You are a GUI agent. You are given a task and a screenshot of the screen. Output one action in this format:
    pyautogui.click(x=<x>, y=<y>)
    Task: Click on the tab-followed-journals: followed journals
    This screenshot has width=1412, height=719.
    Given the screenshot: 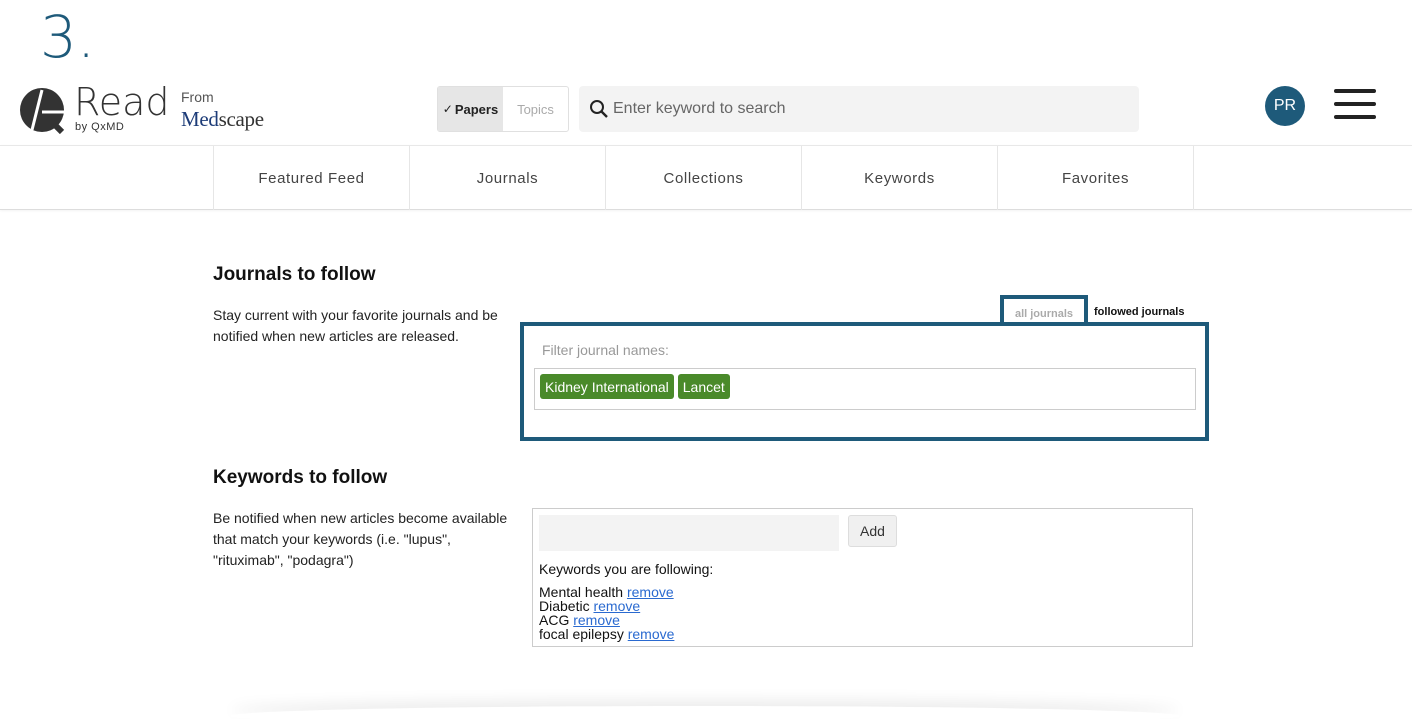 What is the action you would take?
    pyautogui.click(x=1139, y=312)
    